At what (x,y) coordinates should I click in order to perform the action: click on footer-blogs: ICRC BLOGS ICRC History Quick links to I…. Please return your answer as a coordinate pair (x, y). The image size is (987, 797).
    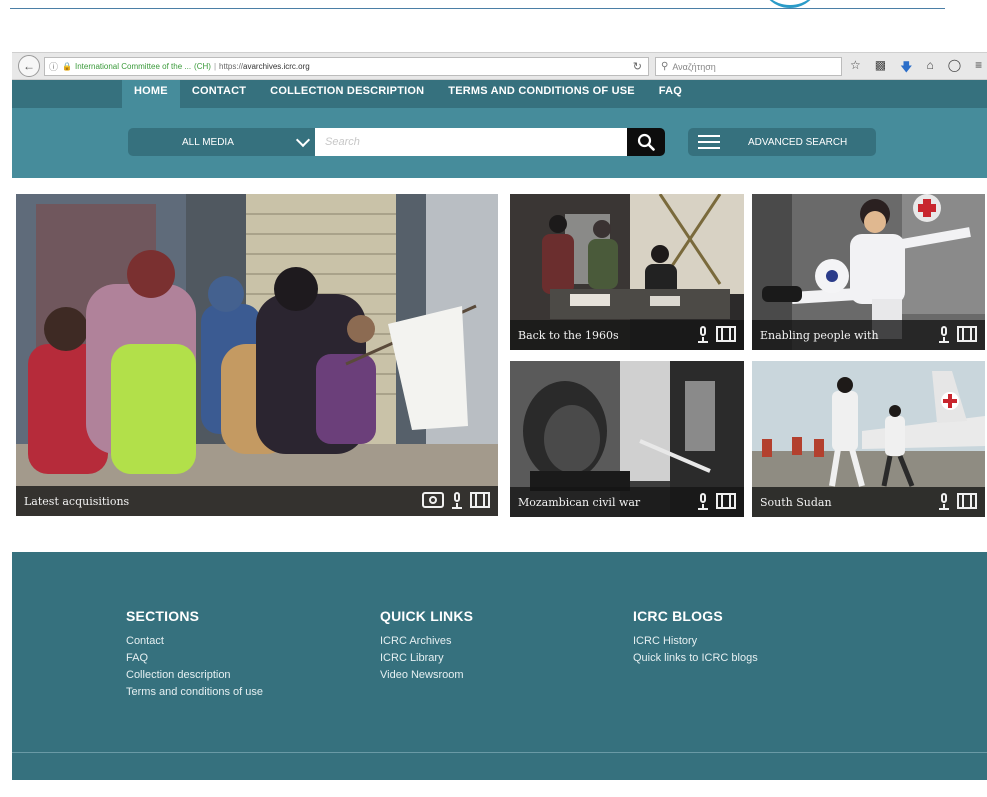
    Looking at the image, I should click on (695, 637).